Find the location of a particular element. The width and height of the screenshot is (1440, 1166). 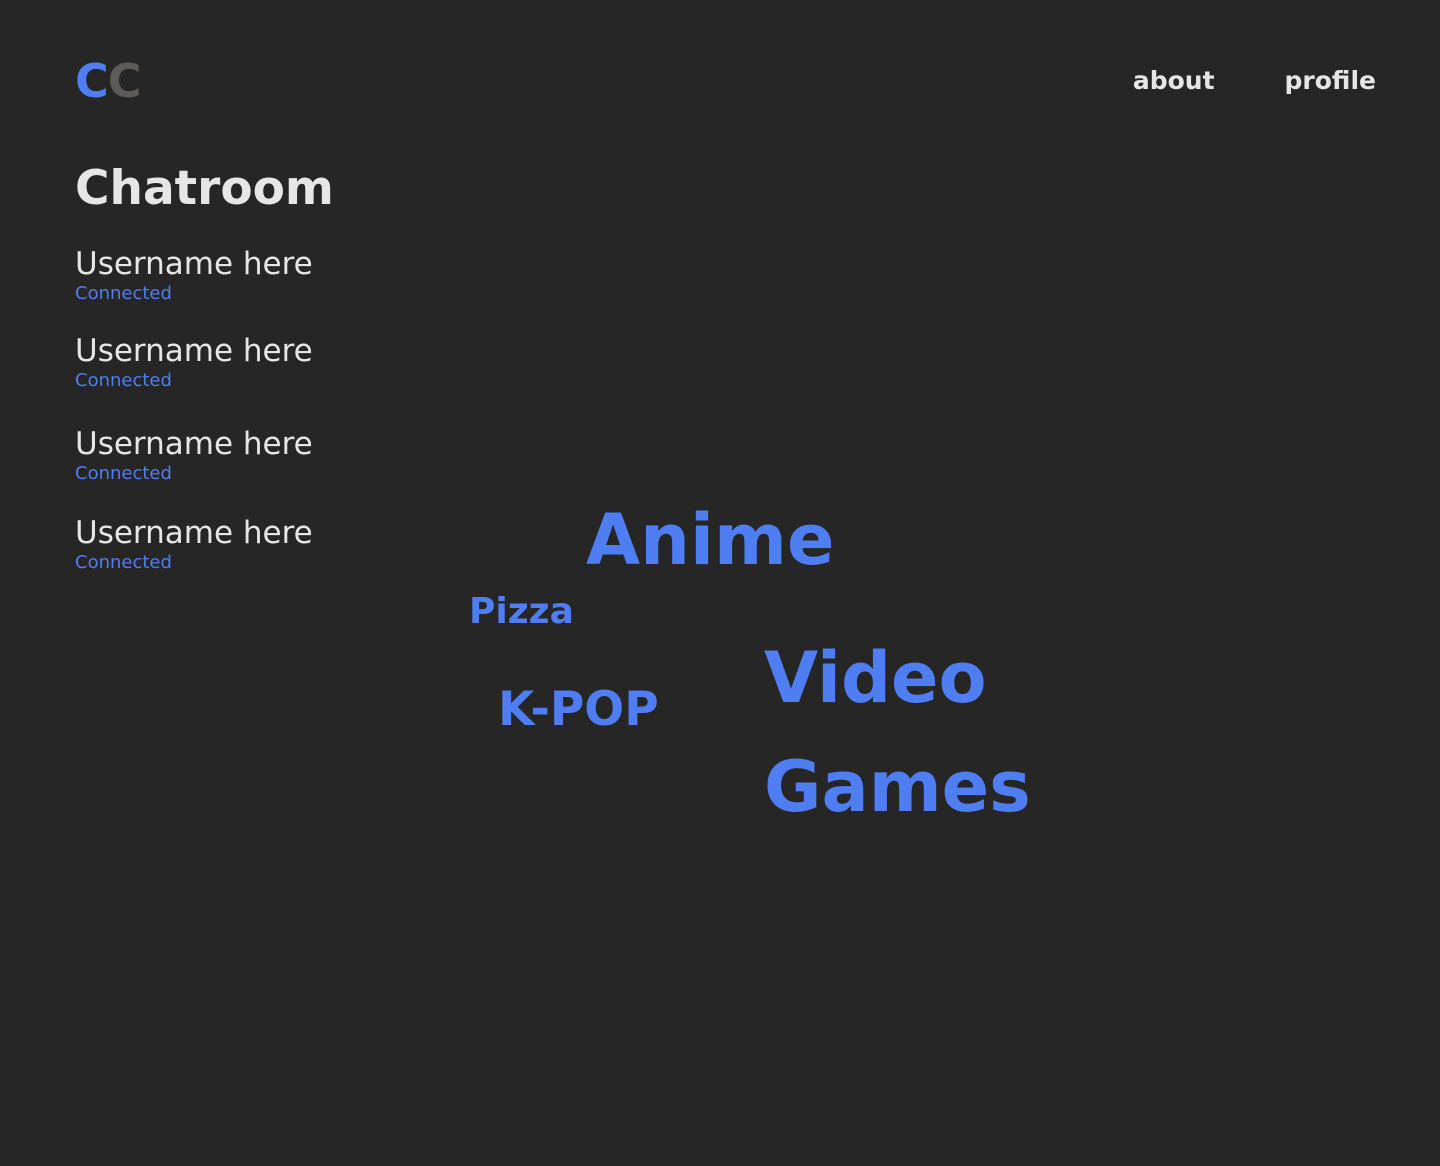

top-nav: about profile is located at coordinates (1254, 81).